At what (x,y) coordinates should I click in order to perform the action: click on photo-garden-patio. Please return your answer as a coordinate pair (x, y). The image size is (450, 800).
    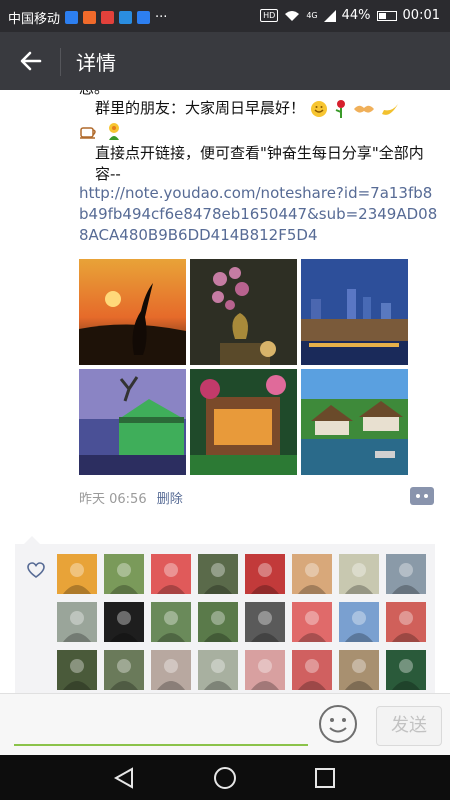
    Looking at the image, I should click on (243, 422).